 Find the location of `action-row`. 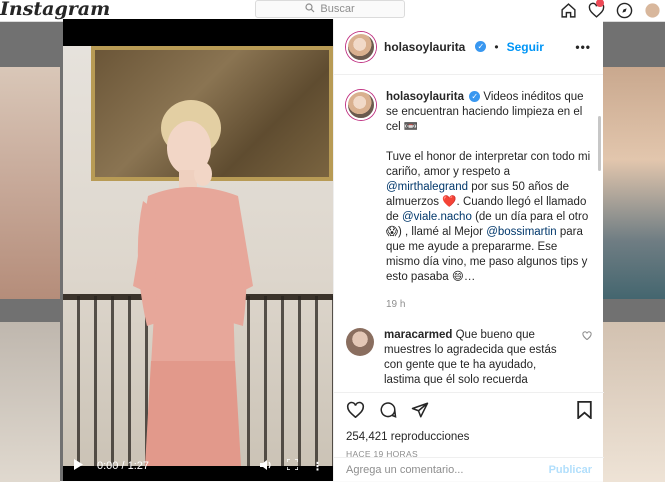

action-row is located at coordinates (469, 412).